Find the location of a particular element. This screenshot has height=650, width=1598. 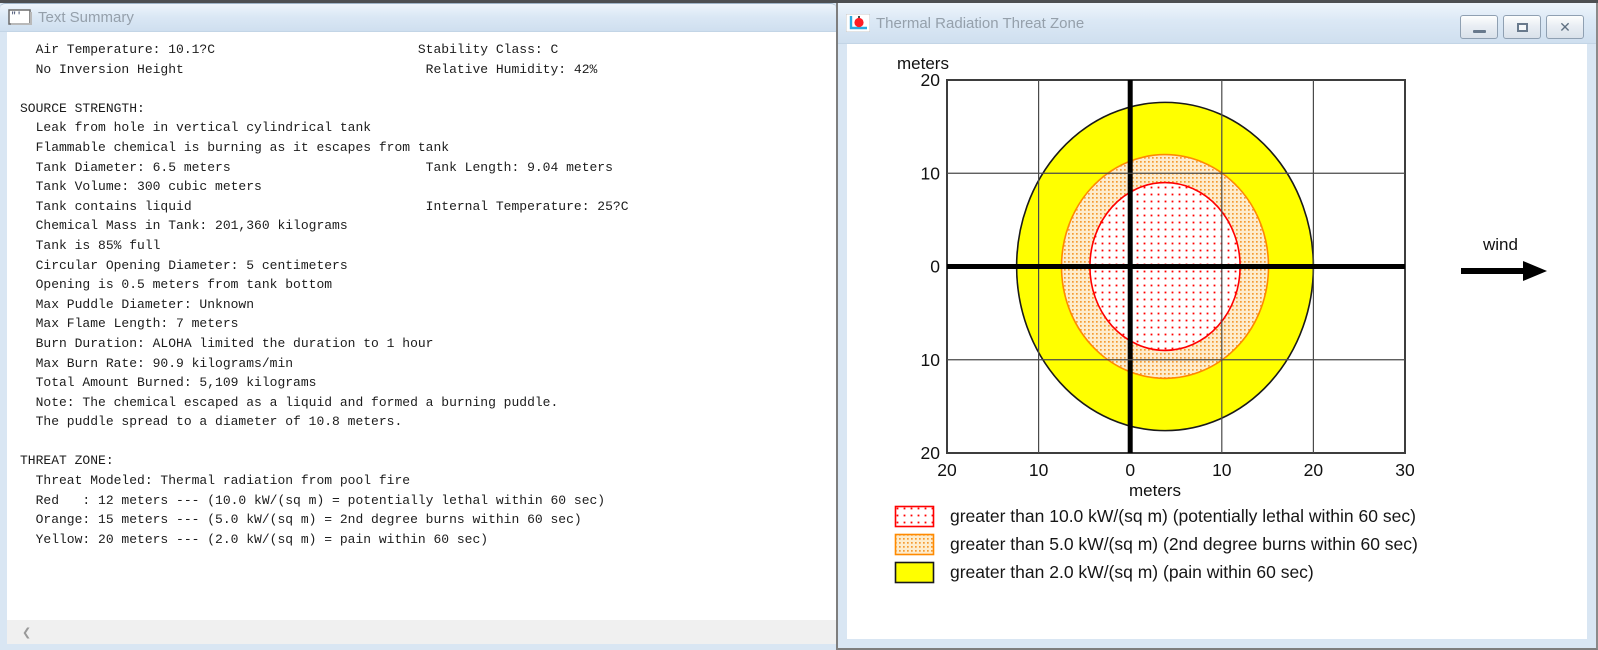

red-zone-swatch is located at coordinates (914, 516).